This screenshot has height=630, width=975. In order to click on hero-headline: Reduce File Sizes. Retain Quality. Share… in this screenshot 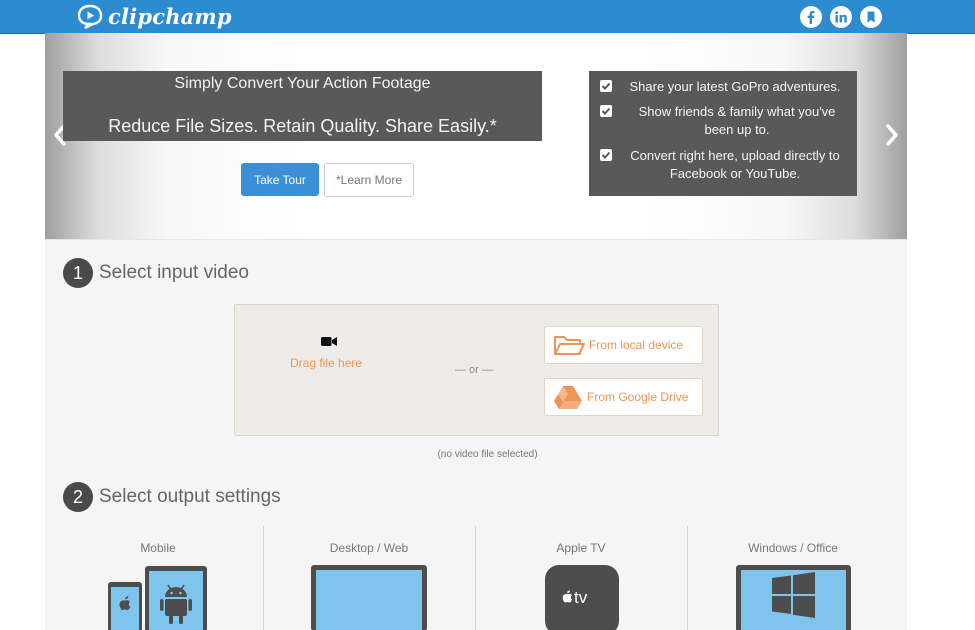, I will do `click(302, 126)`.